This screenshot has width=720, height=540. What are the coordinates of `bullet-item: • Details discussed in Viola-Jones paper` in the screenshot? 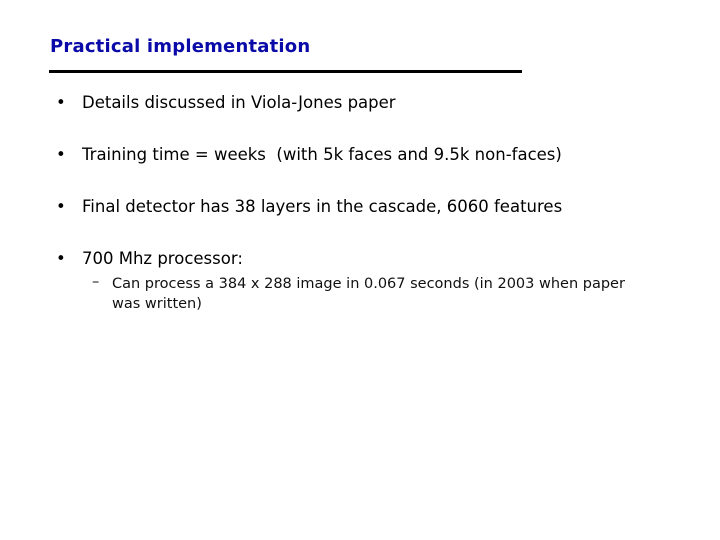 It's located at (226, 102).